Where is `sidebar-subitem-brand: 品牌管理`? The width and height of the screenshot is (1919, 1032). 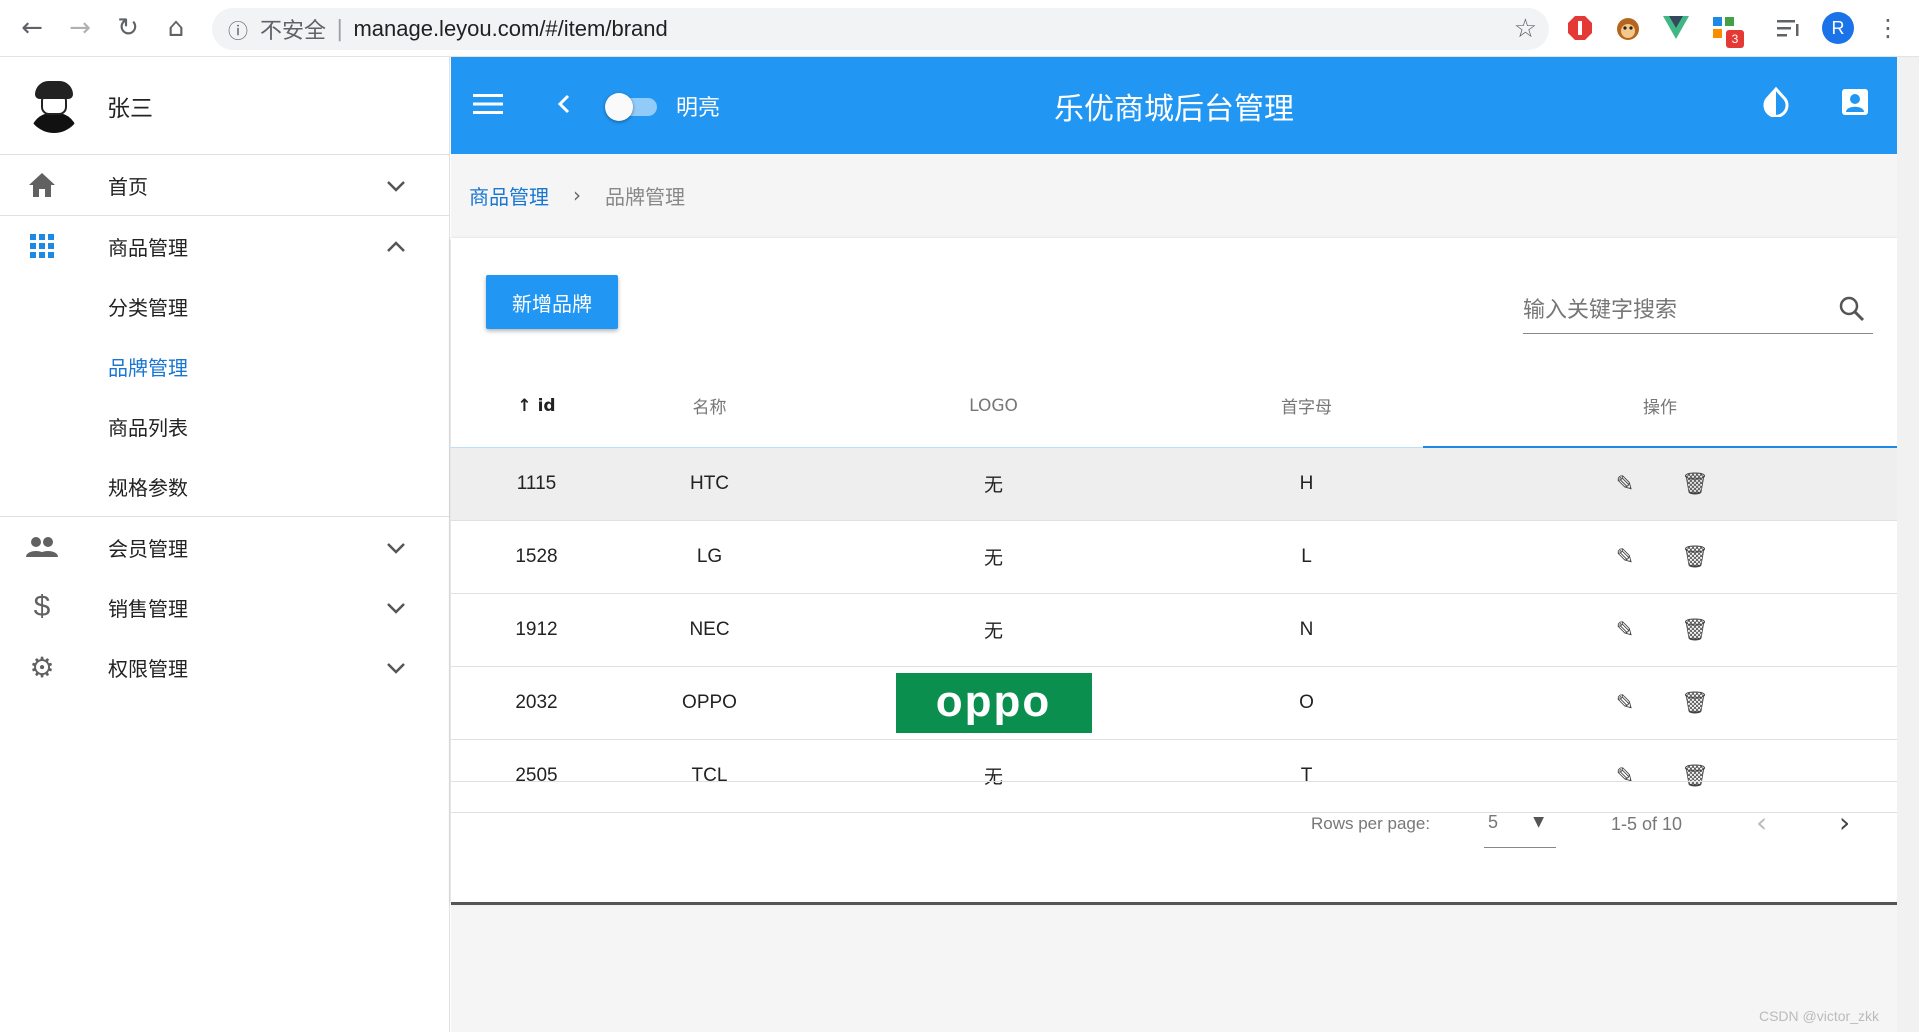 sidebar-subitem-brand: 品牌管理 is located at coordinates (224, 366).